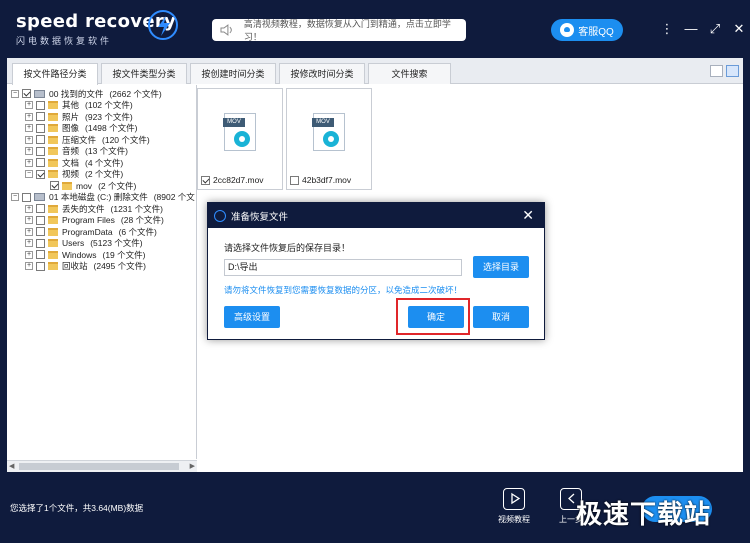  Describe the element at coordinates (144, 73) in the screenshot. I see `tab-by-type: 按文件类型分类` at that location.